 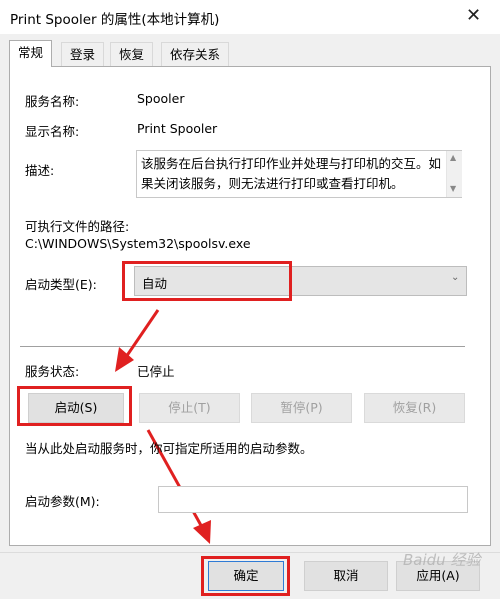 What do you see at coordinates (246, 576) in the screenshot?
I see `ok-button: 确定` at bounding box center [246, 576].